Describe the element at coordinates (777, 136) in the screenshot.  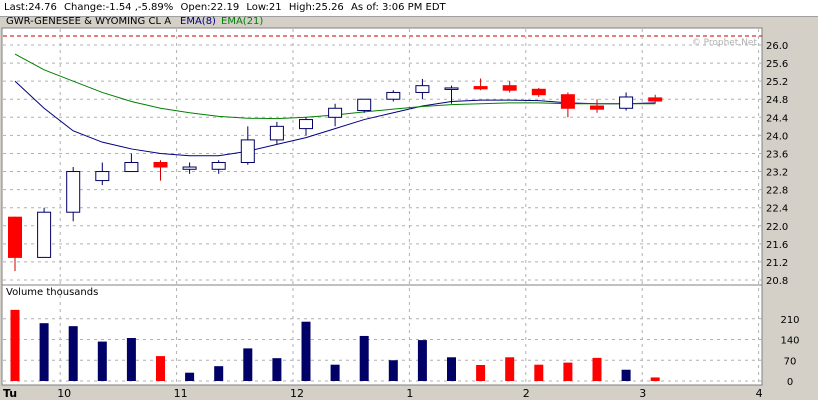
I see `price-tick-label: 24.0` at that location.